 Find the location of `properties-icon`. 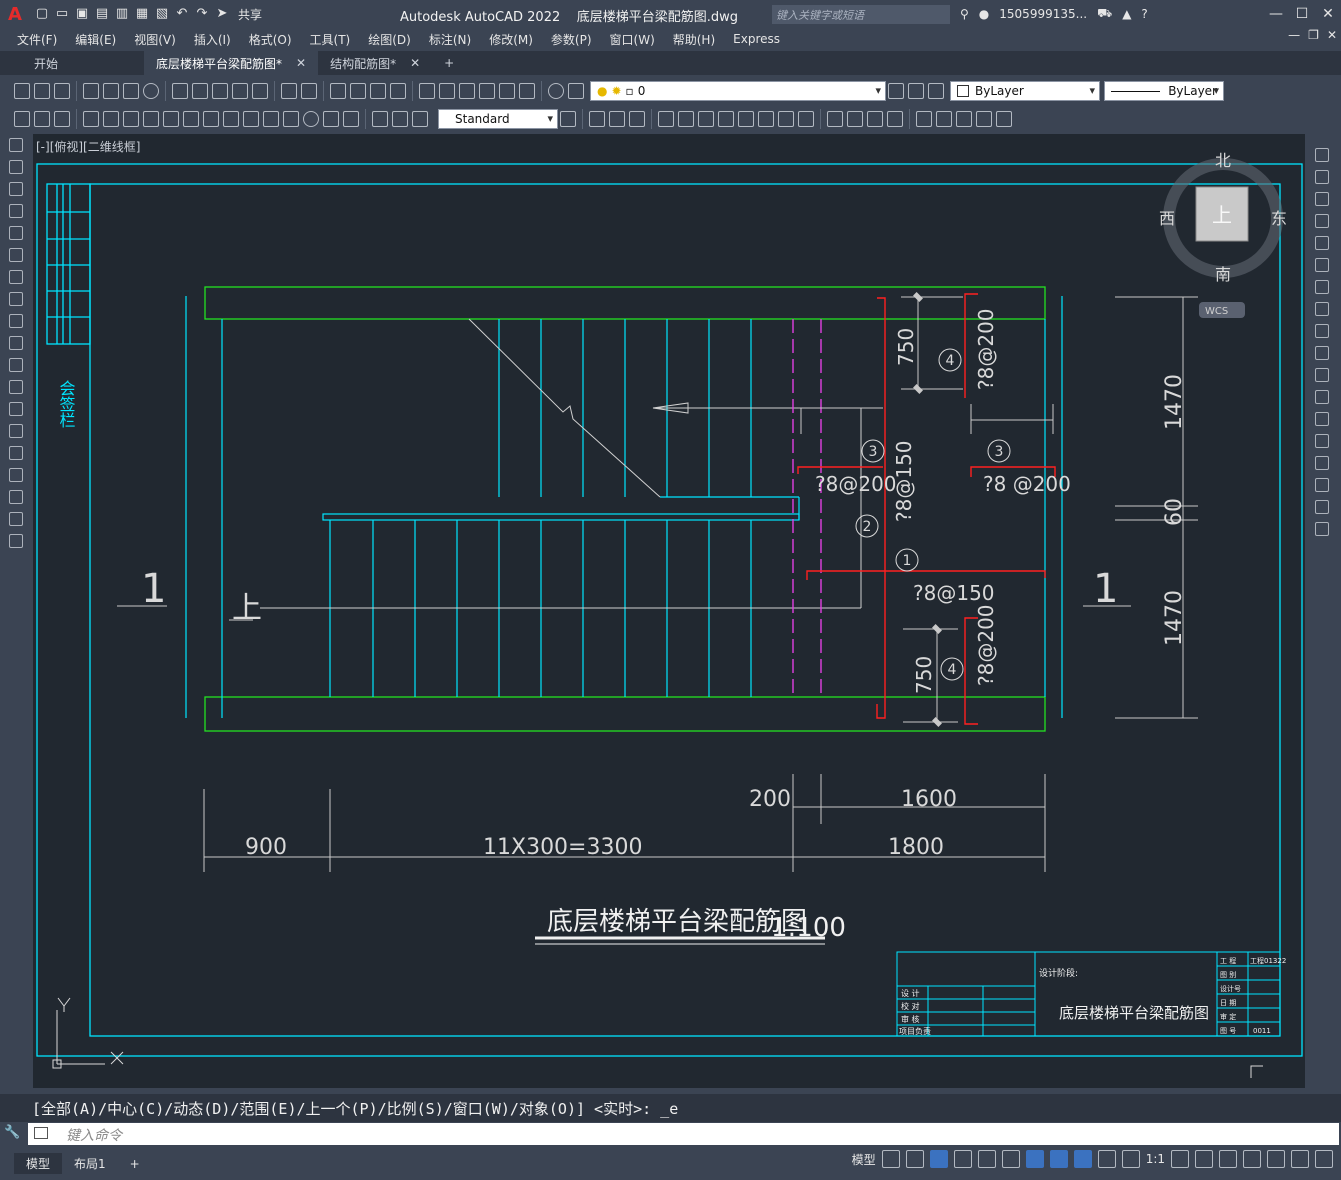

properties-icon is located at coordinates (427, 91).